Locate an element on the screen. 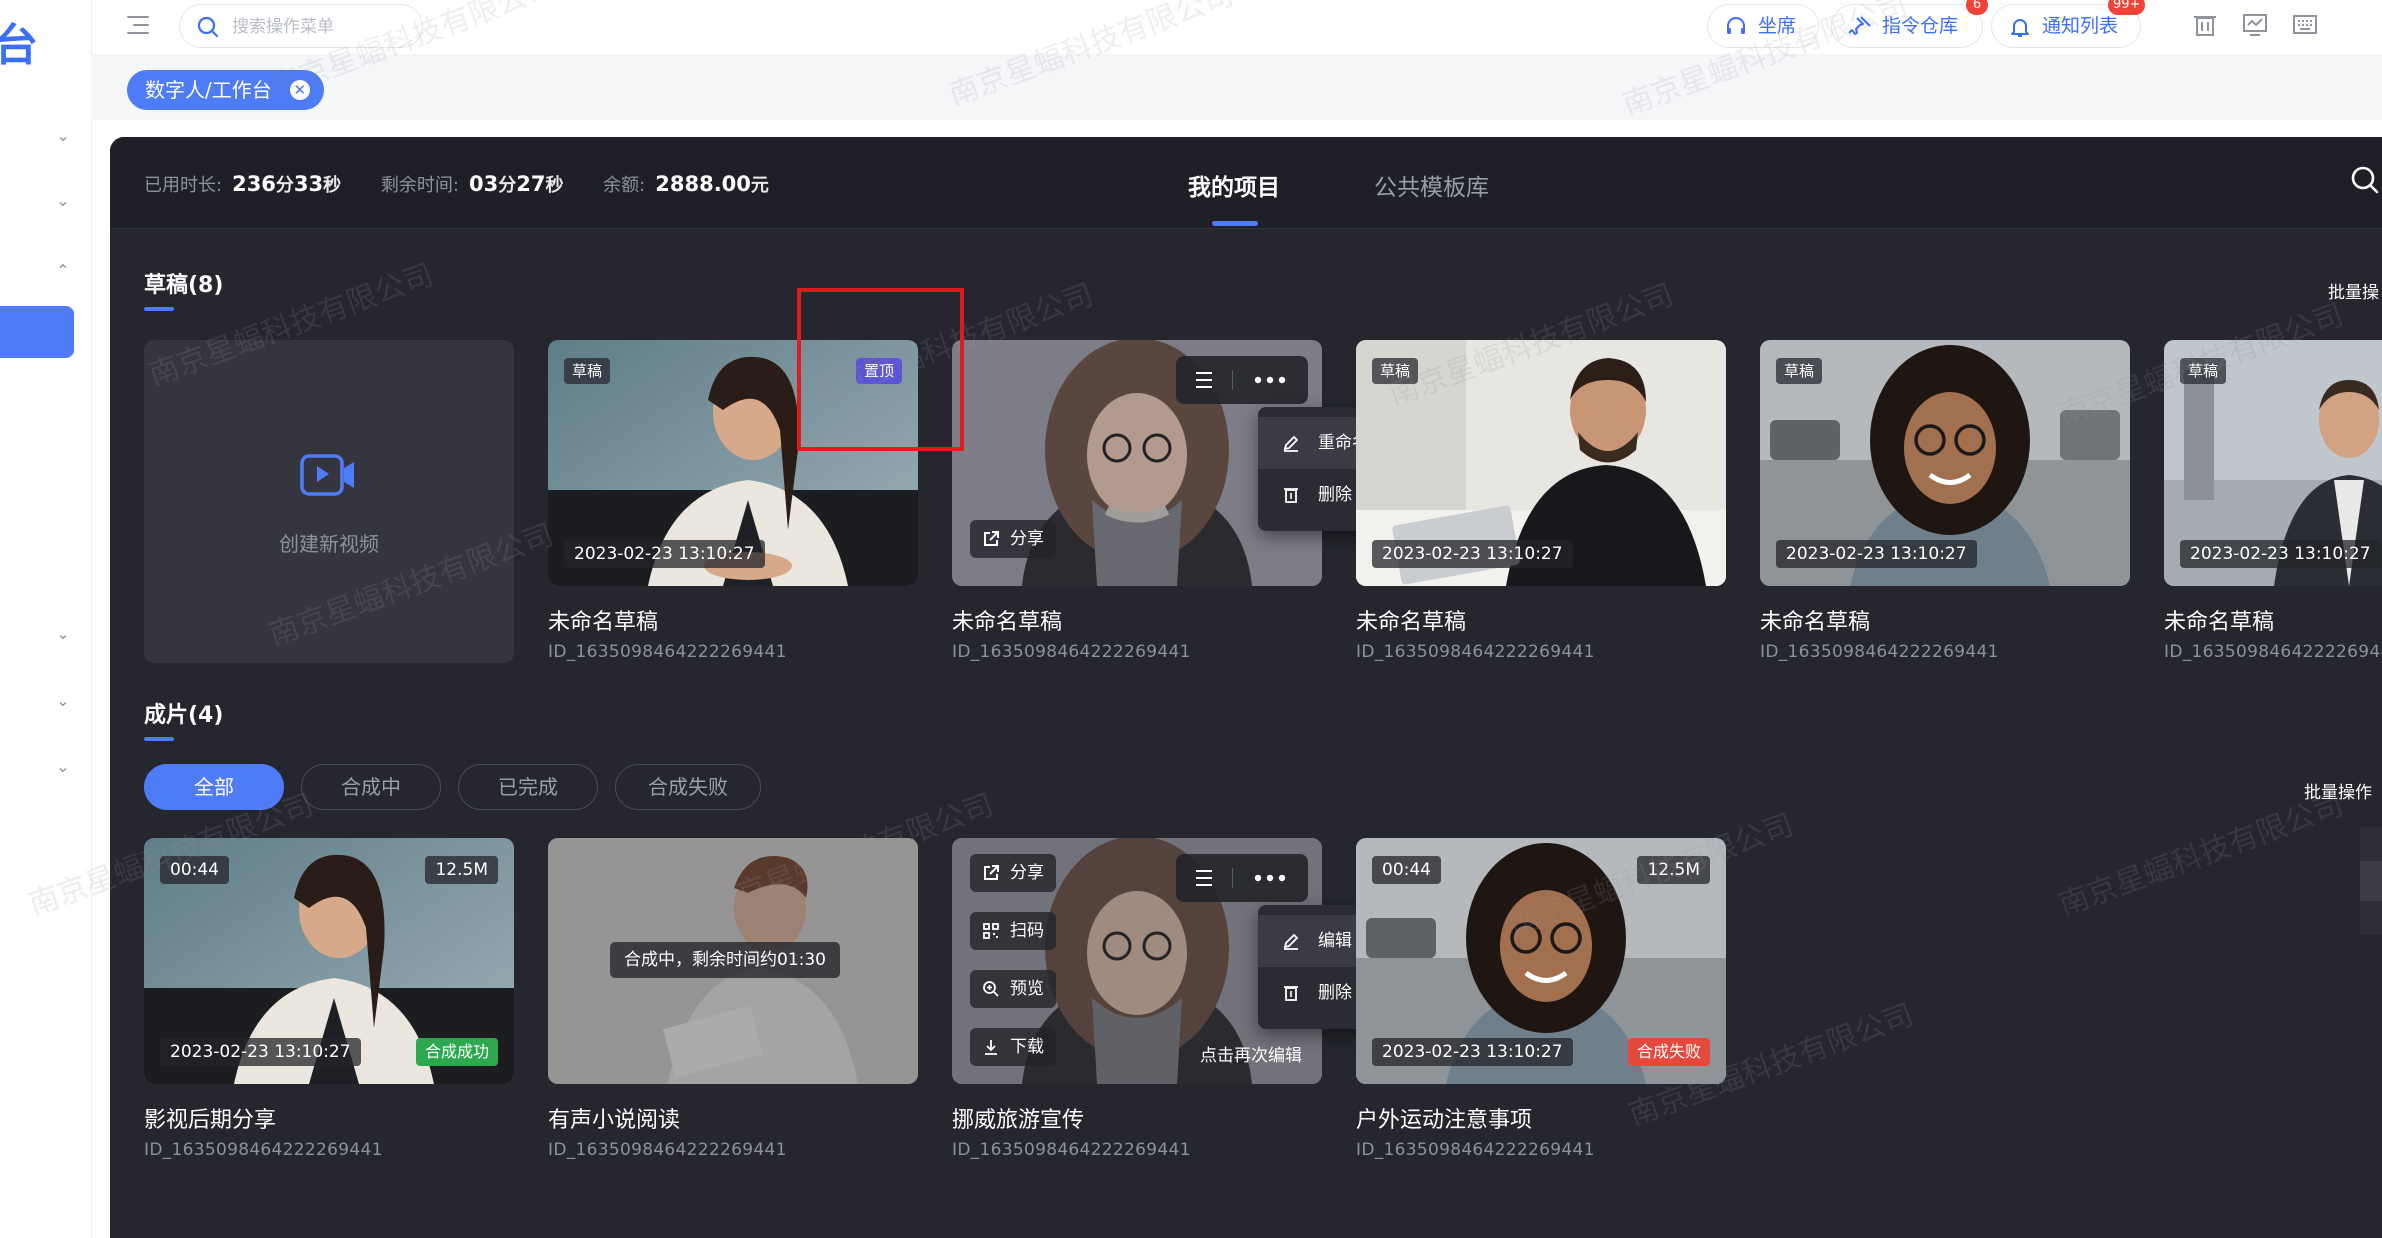 This screenshot has width=2382, height=1238. top-header: 坐席 指令仓库 6 通知列表 99+ is located at coordinates (1237, 27).